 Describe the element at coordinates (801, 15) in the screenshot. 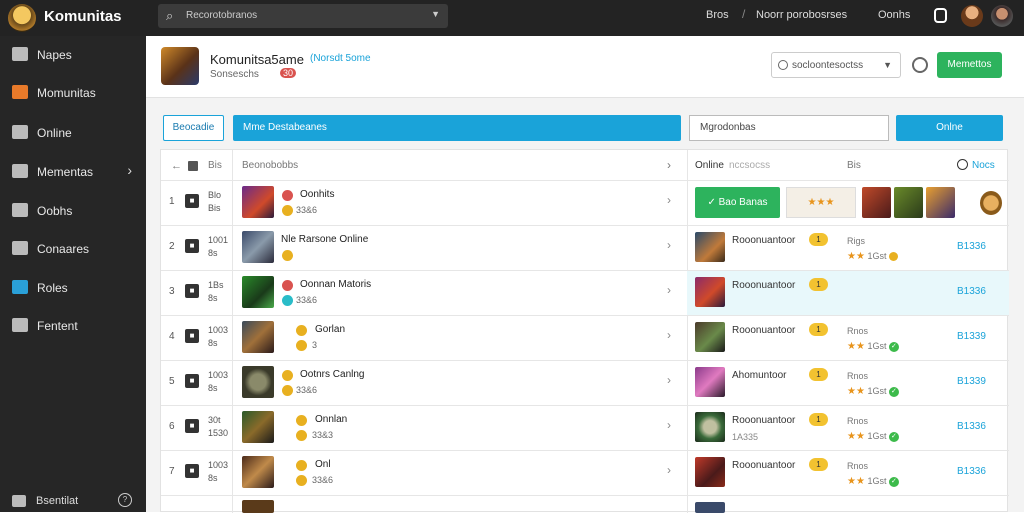

I see `topnav-link-2: Noorr porobosrses` at that location.